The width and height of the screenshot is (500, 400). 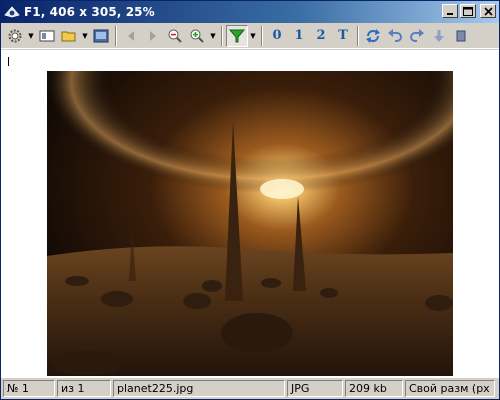 I want to click on toolbar: ▼ ▼ ▼ ▼ 0 1 2 T, so click(x=250, y=36).